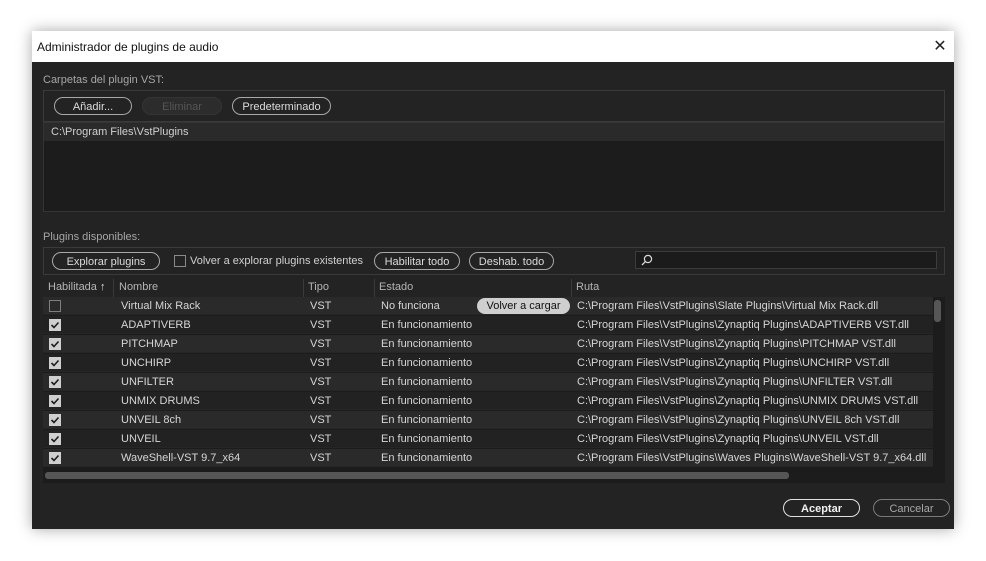  I want to click on search-input, so click(796, 261).